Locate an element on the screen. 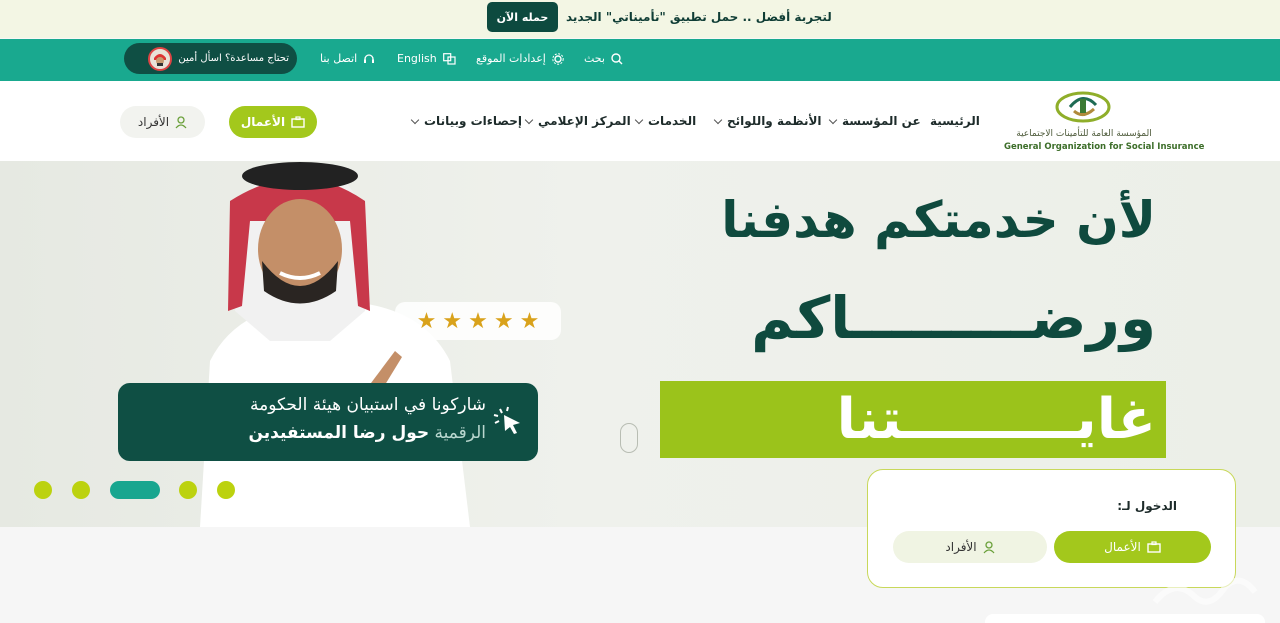 This screenshot has height=623, width=1280. gosi-emblem-icon is located at coordinates (1083, 107).